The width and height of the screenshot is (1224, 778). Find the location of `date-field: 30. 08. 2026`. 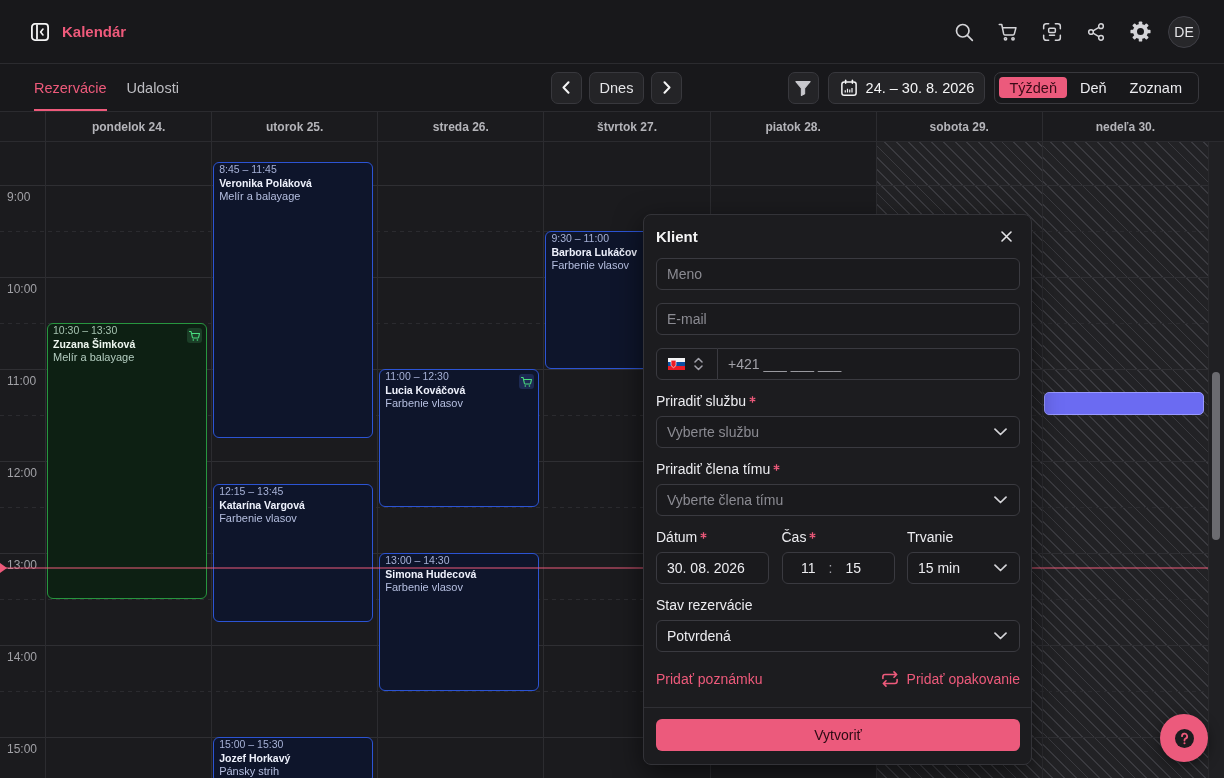

date-field: 30. 08. 2026 is located at coordinates (712, 568).